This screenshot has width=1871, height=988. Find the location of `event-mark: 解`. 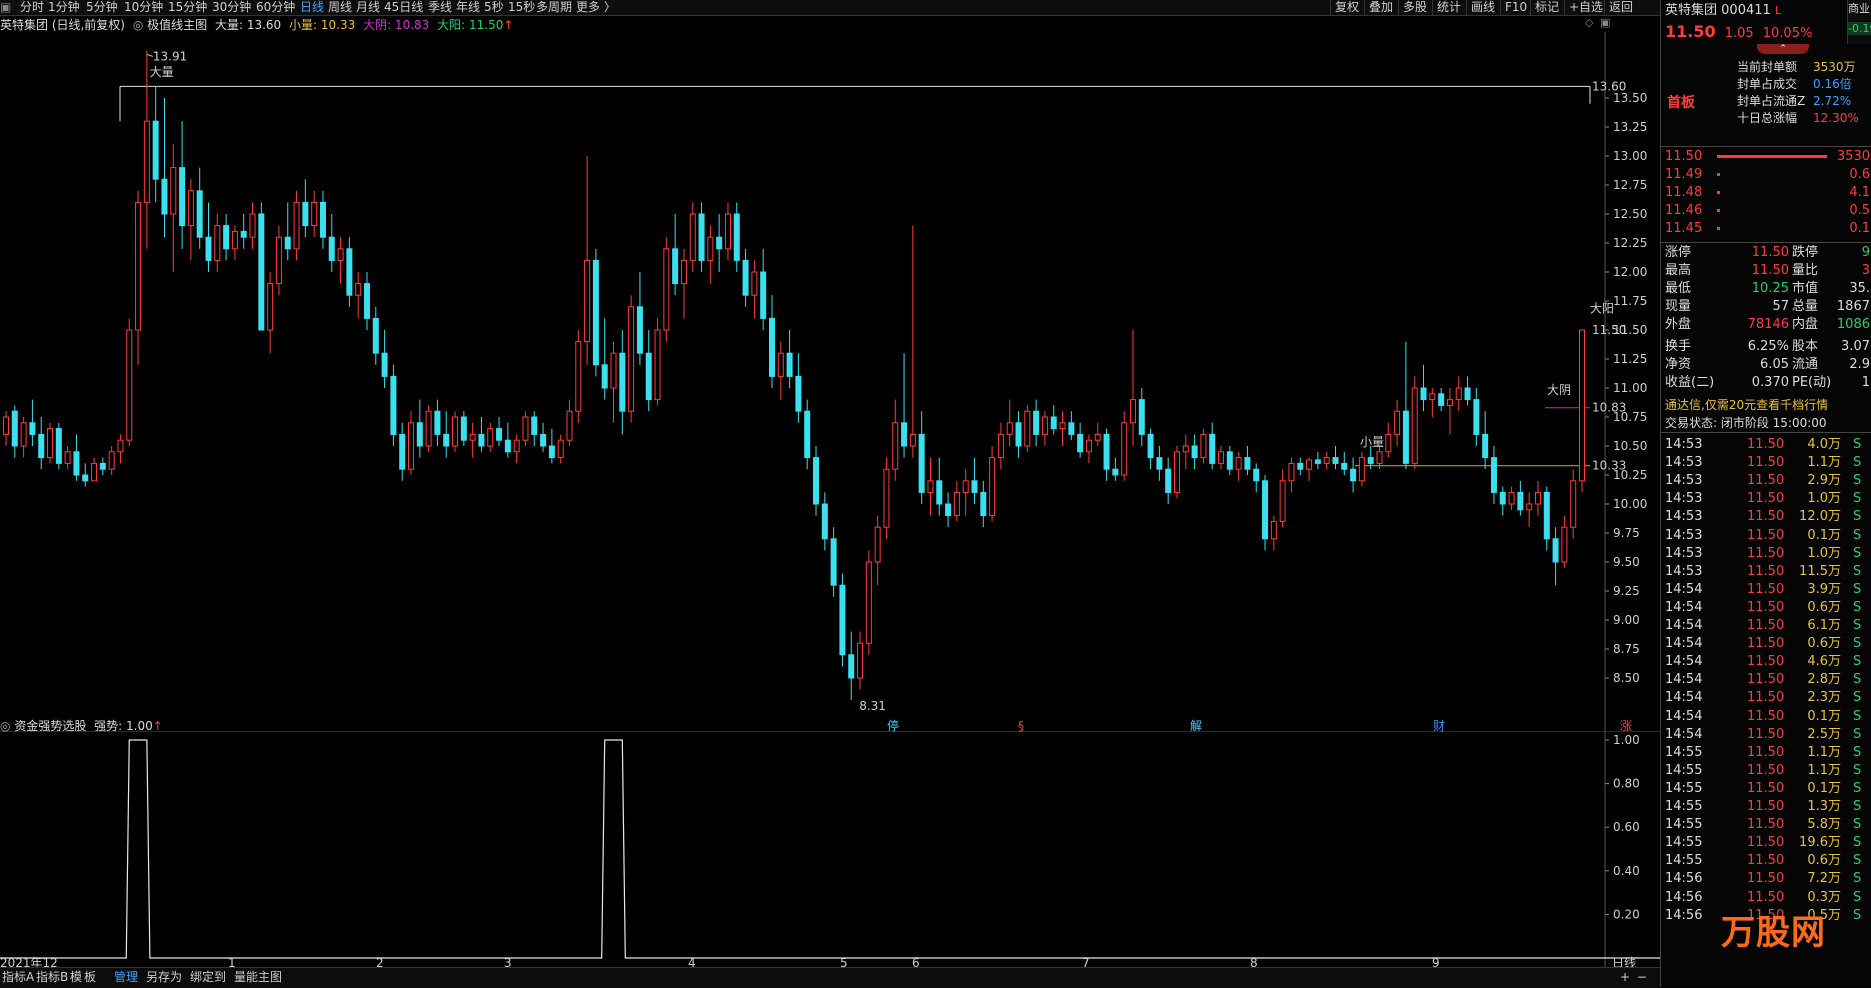

event-mark: 解 is located at coordinates (1196, 725).